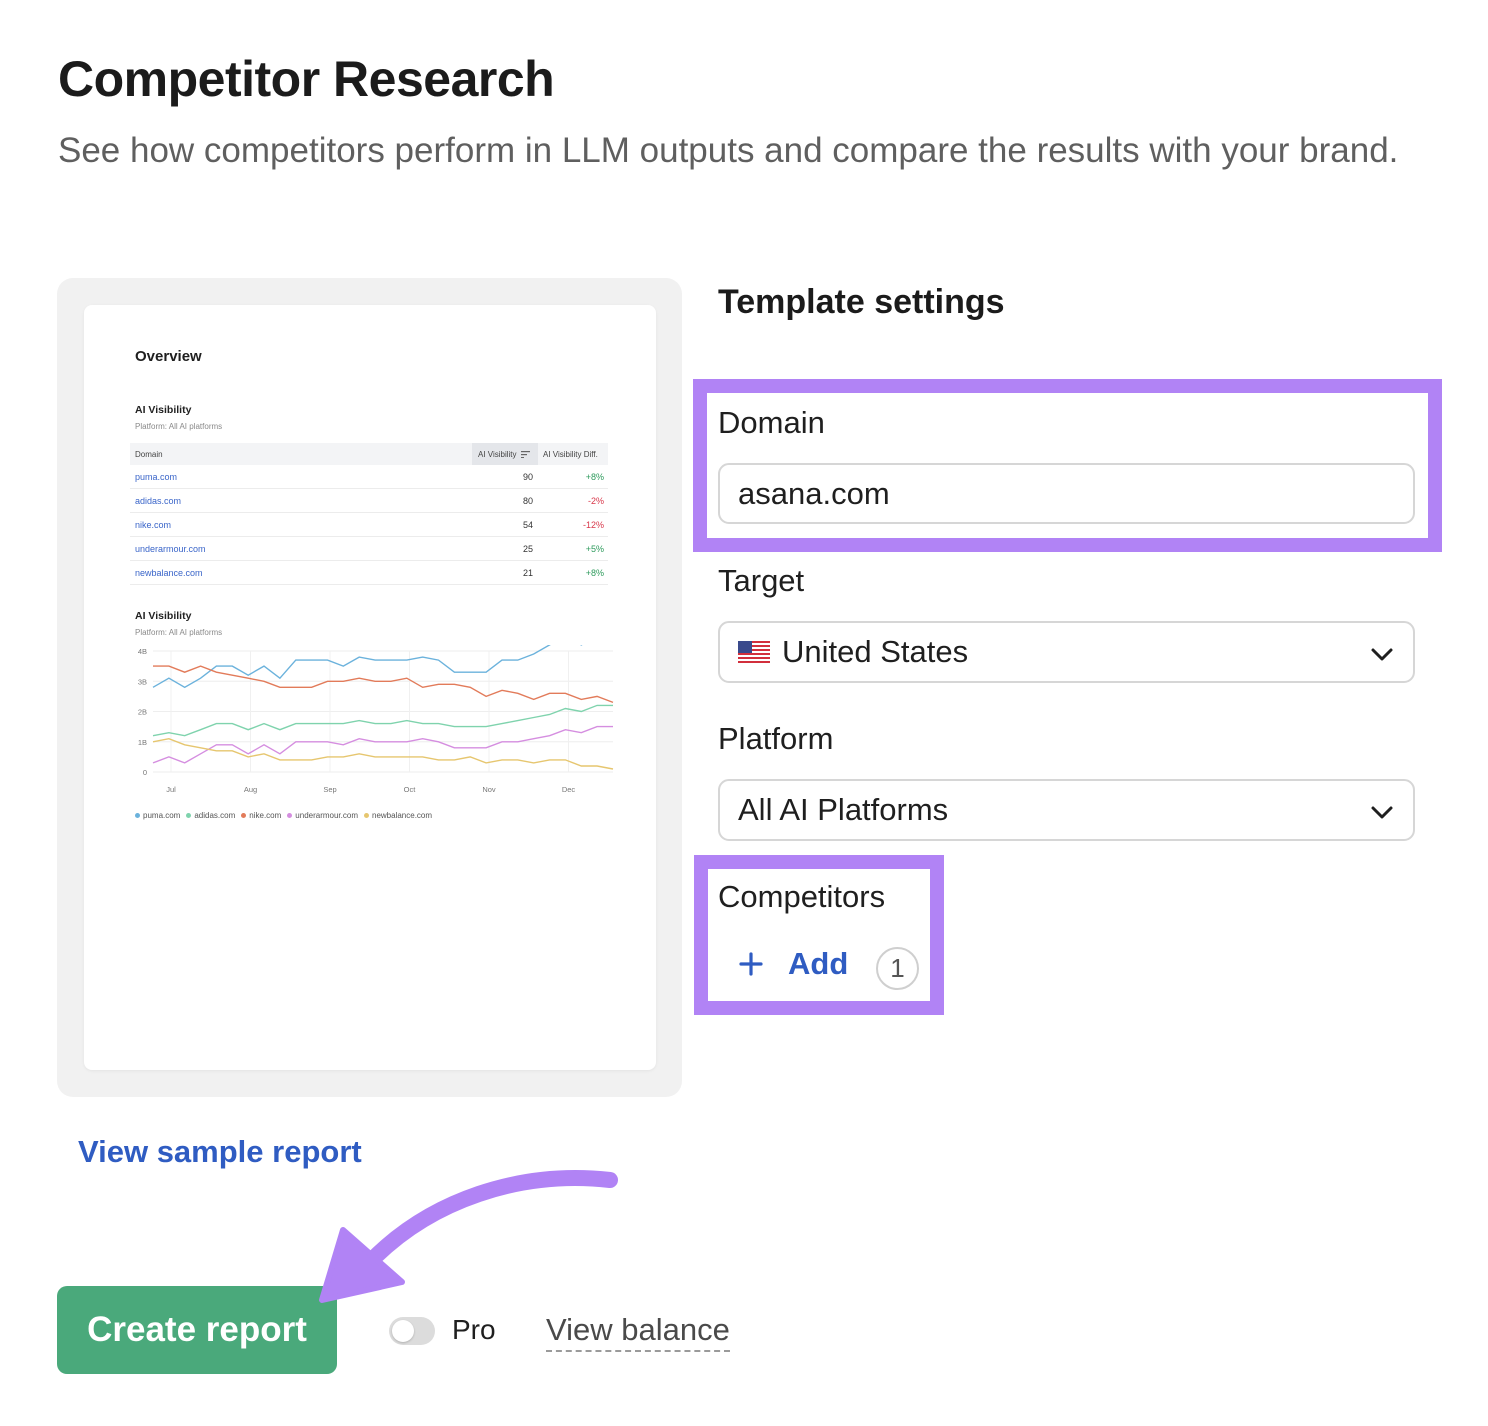 Image resolution: width=1488 pixels, height=1426 pixels. I want to click on x-tick-label: Nov, so click(489, 789).